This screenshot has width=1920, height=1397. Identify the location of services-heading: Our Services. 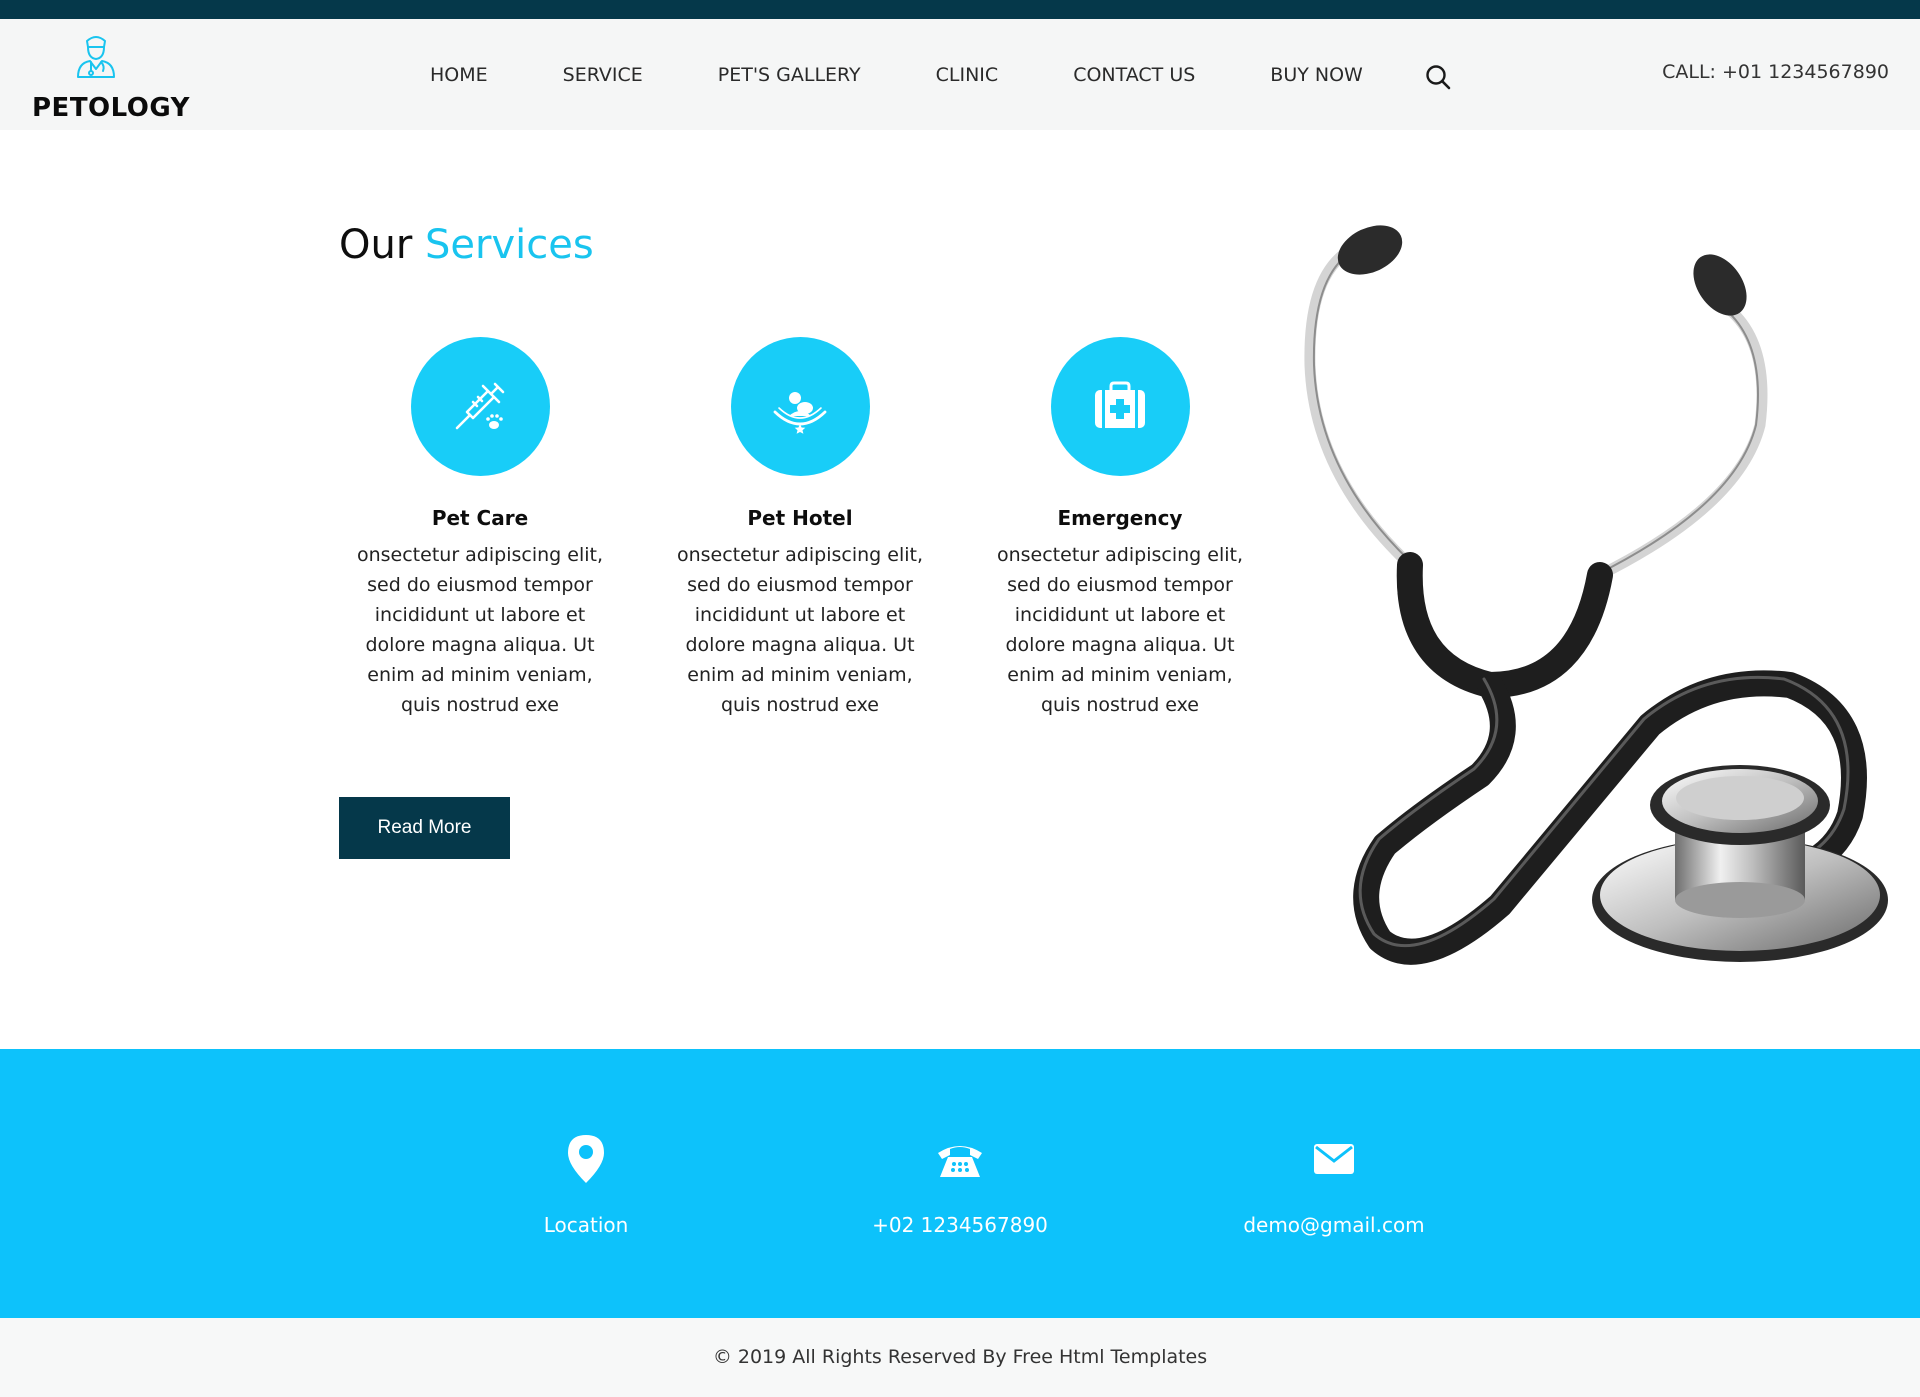
(466, 245).